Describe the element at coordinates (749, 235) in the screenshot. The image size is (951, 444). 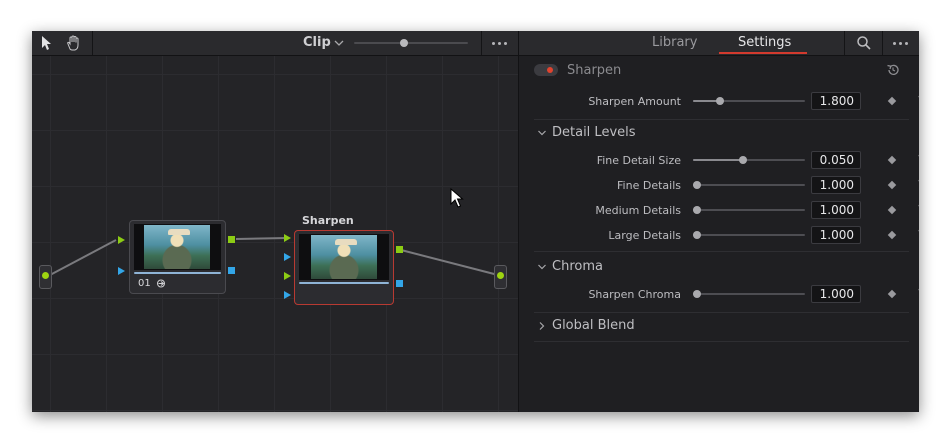
I see `large-details-slider` at that location.